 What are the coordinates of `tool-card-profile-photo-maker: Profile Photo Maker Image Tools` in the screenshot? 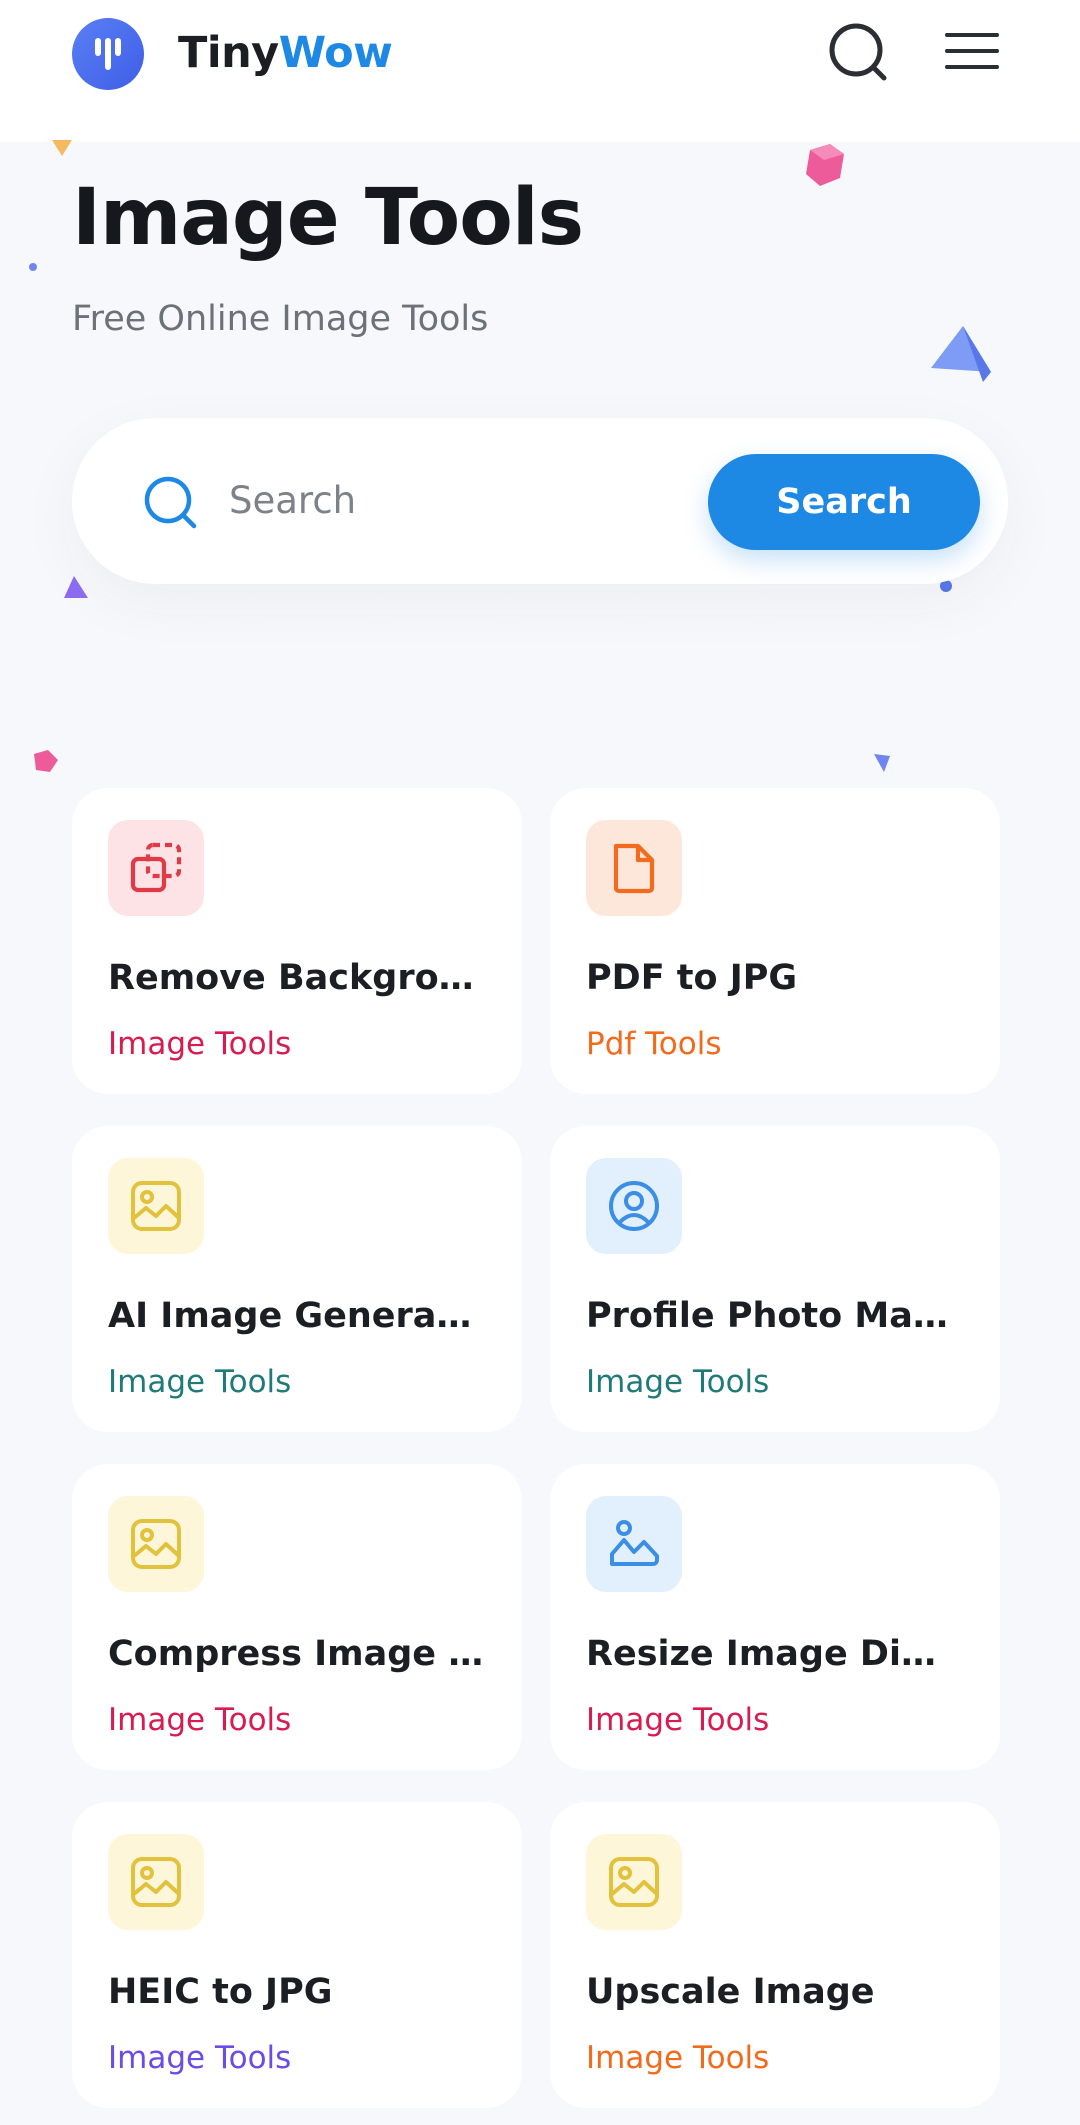 It's located at (775, 1279).